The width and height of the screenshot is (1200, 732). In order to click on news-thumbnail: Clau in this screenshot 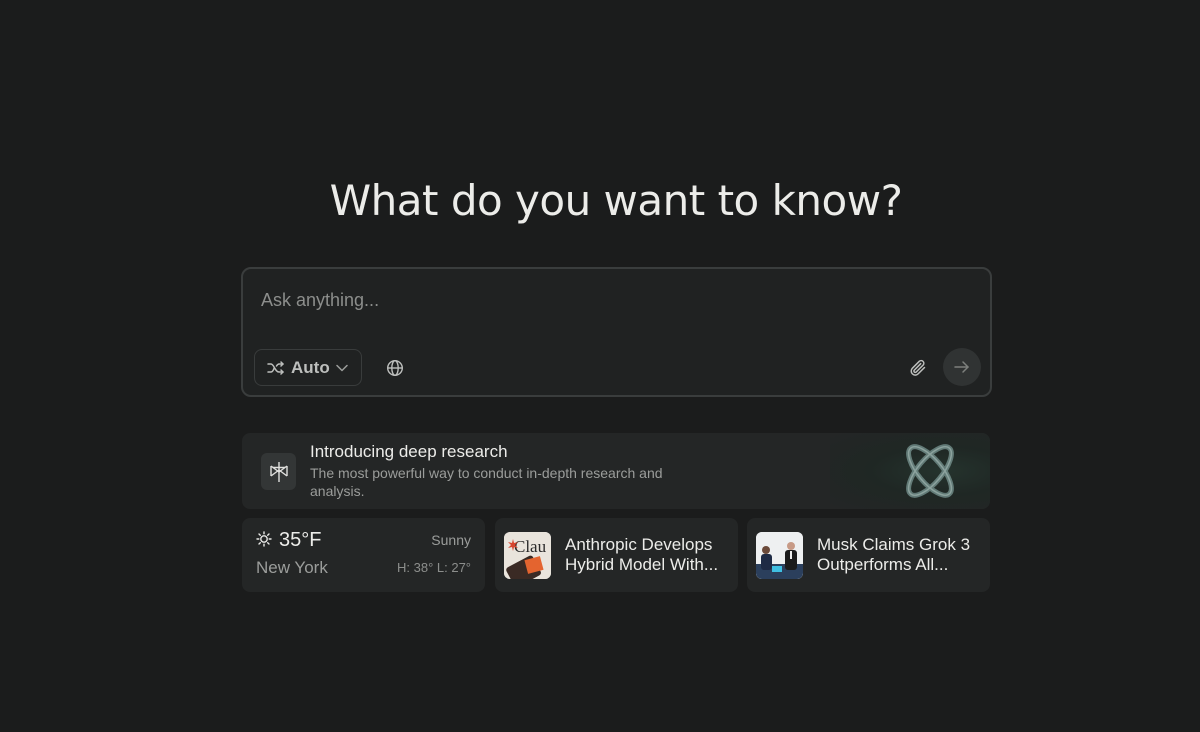, I will do `click(527, 555)`.